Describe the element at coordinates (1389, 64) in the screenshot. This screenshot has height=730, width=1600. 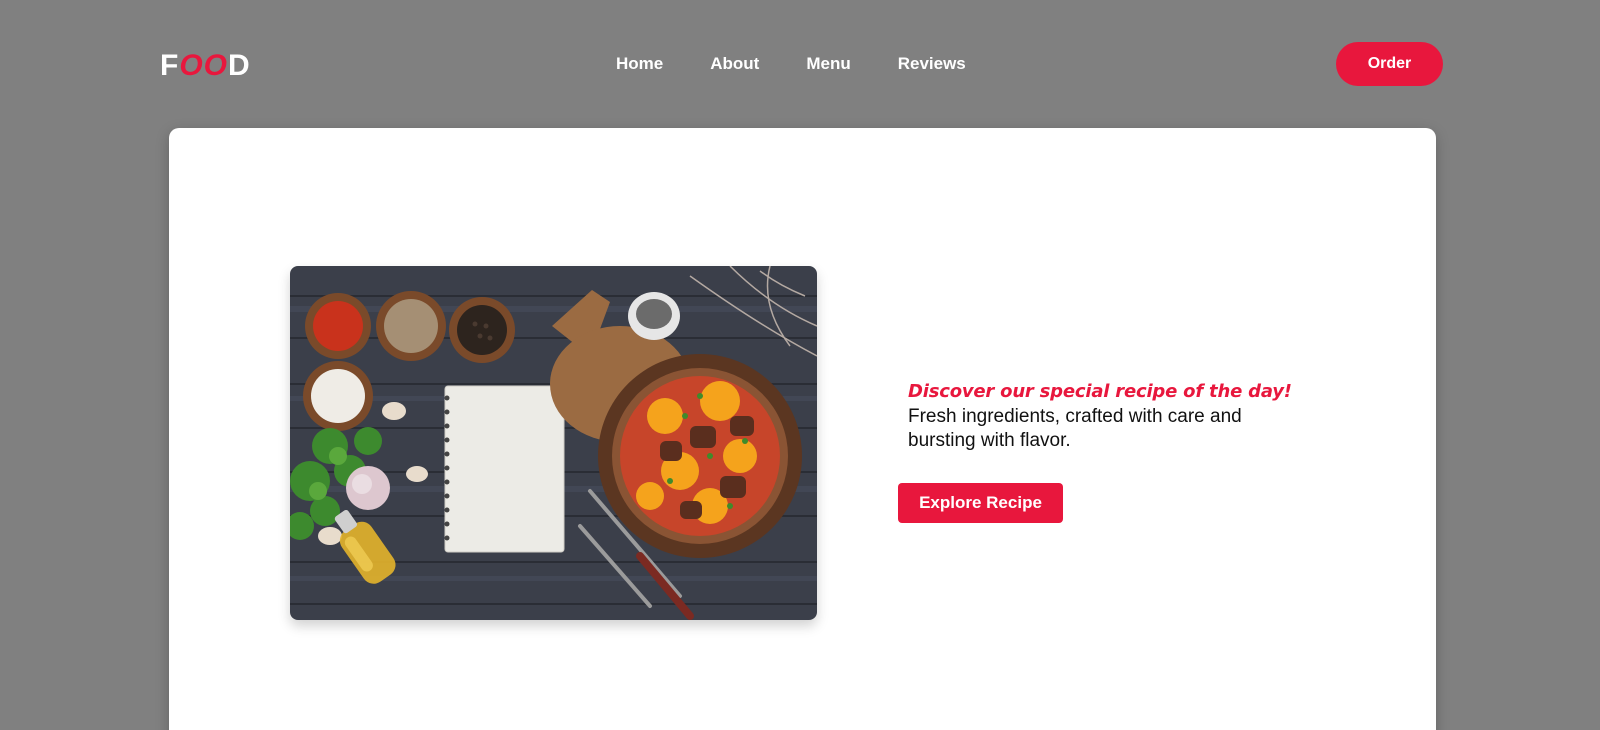
I see `order-button: Order` at that location.